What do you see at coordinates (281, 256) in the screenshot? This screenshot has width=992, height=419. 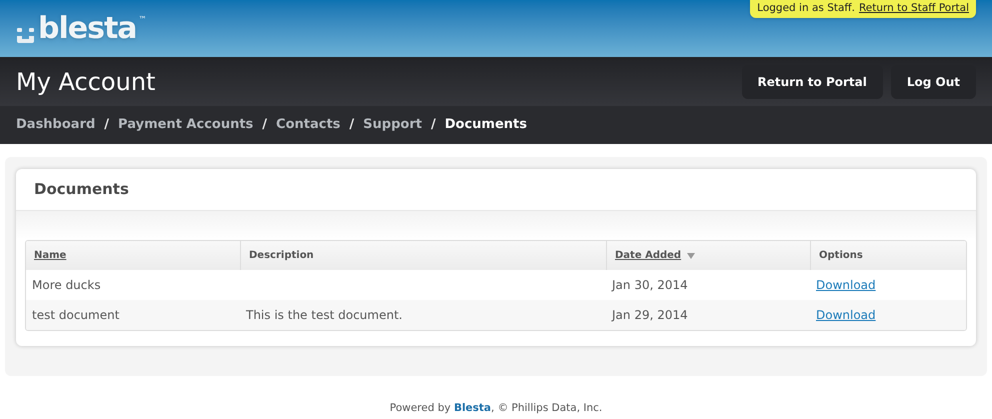 I see `column-header: Description` at bounding box center [281, 256].